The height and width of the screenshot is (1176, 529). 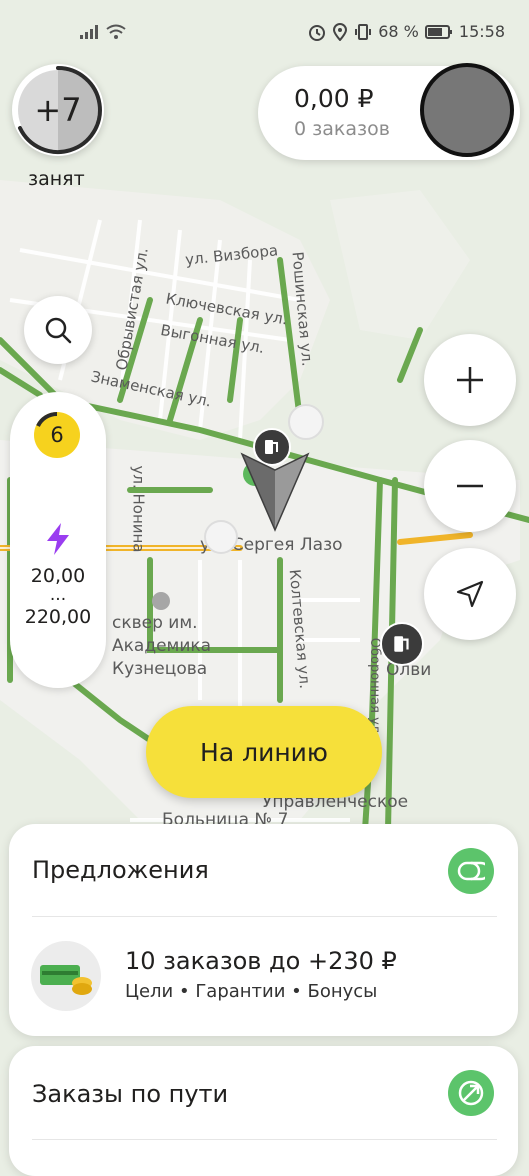 I want to click on status-icons-right: 68 % 15:58, so click(x=406, y=31).